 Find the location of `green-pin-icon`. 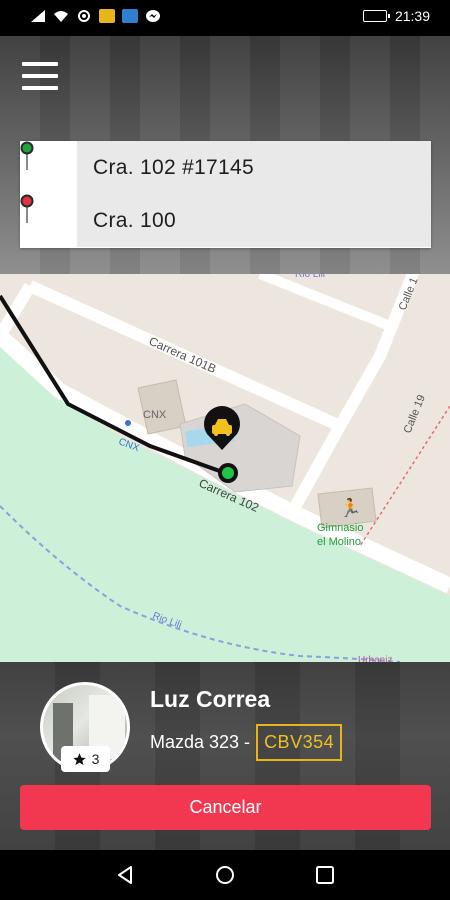

green-pin-icon is located at coordinates (27, 155).